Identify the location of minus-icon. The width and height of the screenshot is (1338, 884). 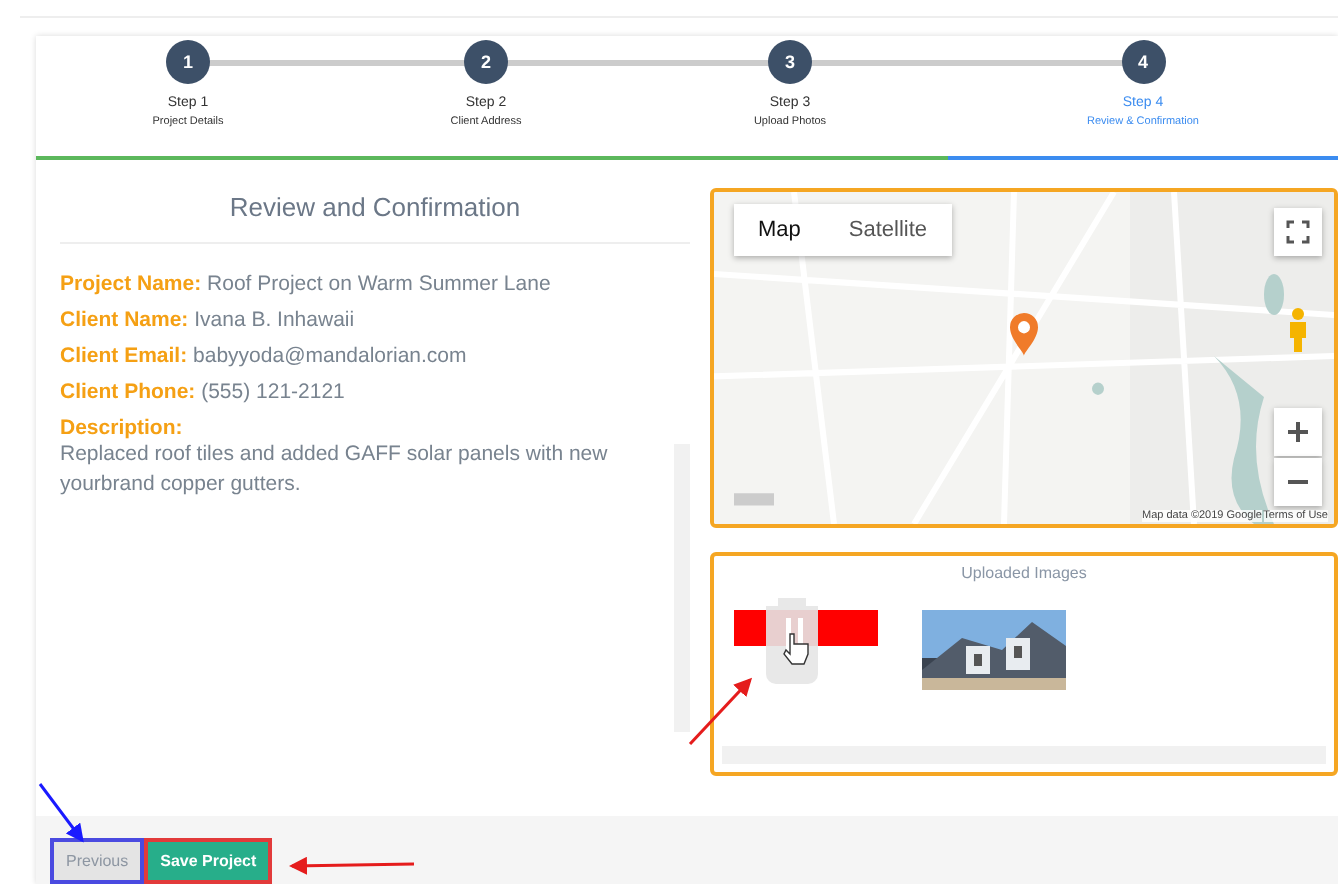
(1298, 482).